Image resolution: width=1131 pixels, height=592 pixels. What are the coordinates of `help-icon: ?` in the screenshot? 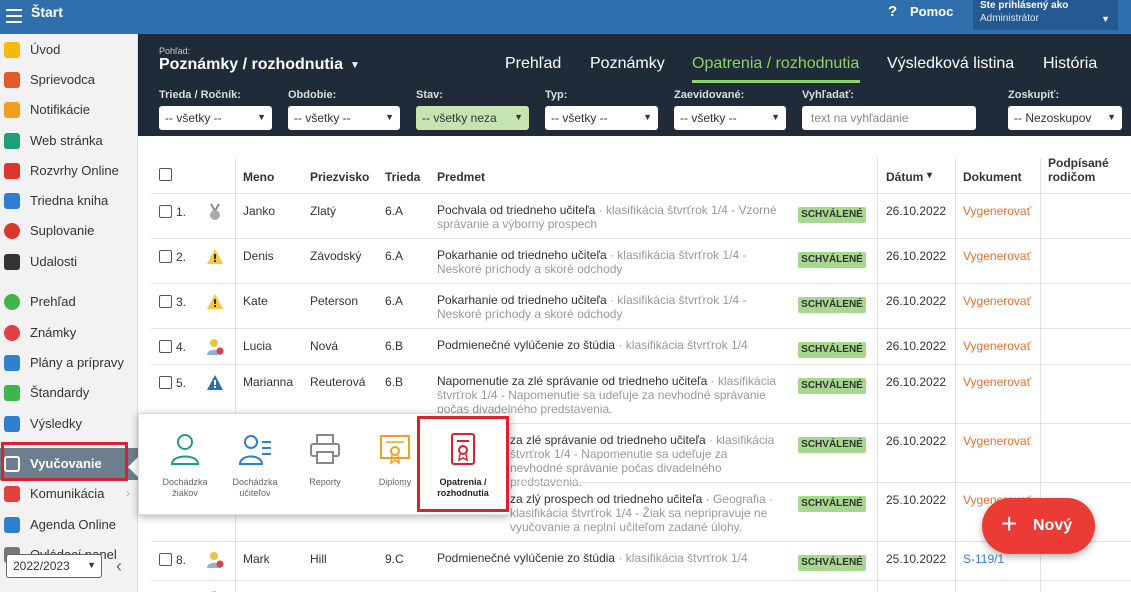 It's located at (892, 11).